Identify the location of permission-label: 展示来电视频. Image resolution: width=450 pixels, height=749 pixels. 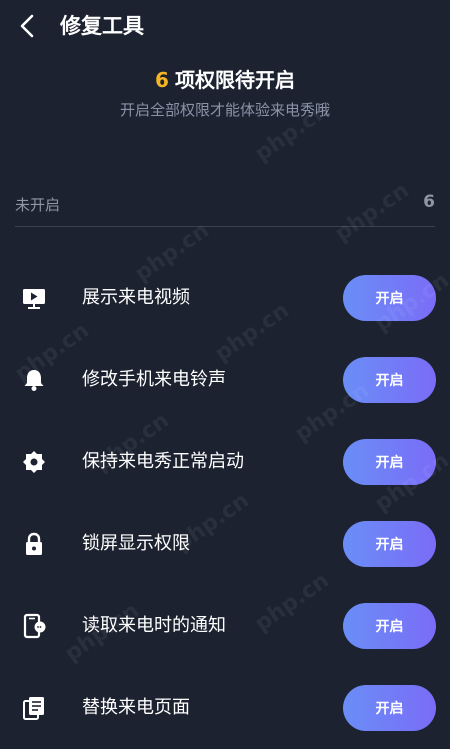
(136, 297).